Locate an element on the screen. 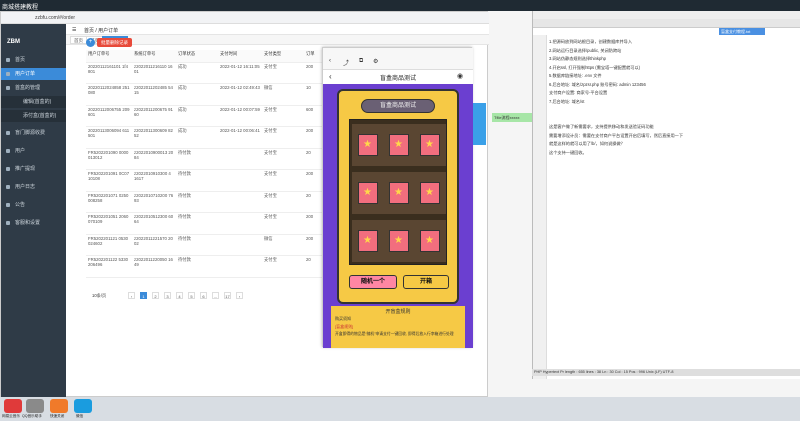 This screenshot has width=800, height=421. sidebar-item-withdraw: 推广提现 is located at coordinates (33, 169).